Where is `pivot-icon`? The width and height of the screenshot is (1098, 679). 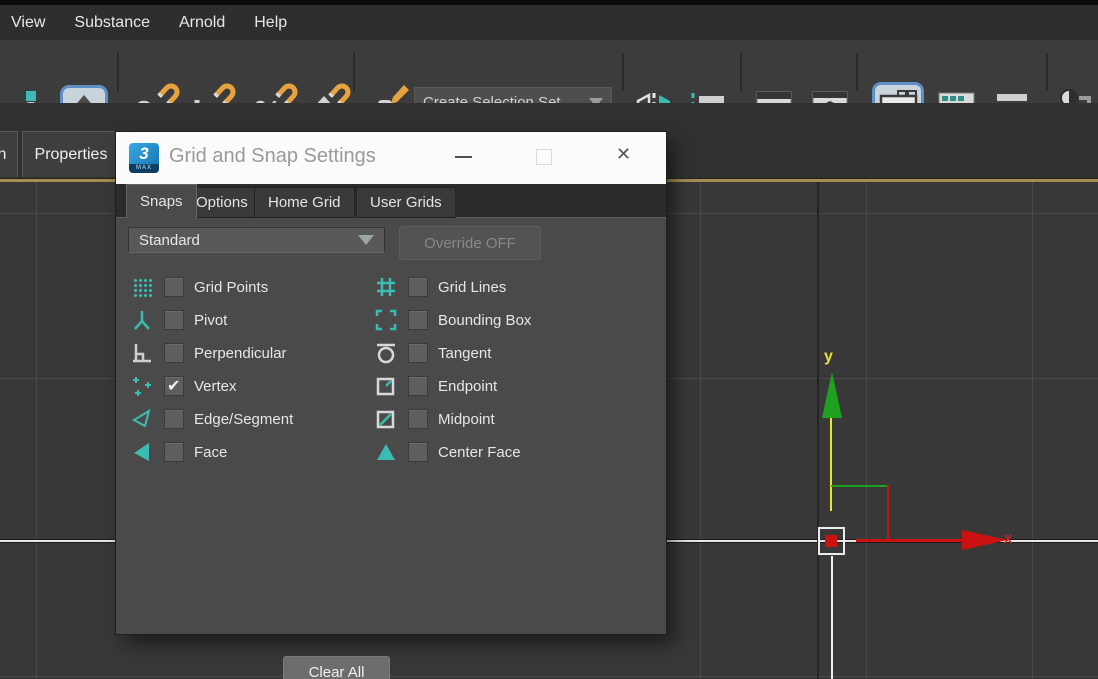
pivot-icon is located at coordinates (142, 320).